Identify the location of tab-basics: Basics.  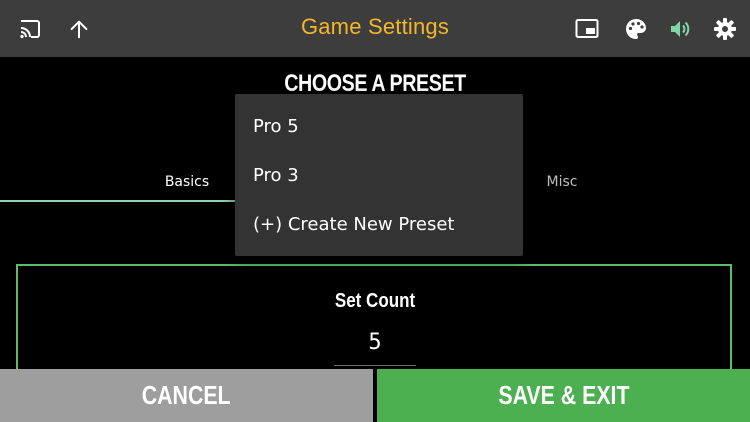
(187, 182).